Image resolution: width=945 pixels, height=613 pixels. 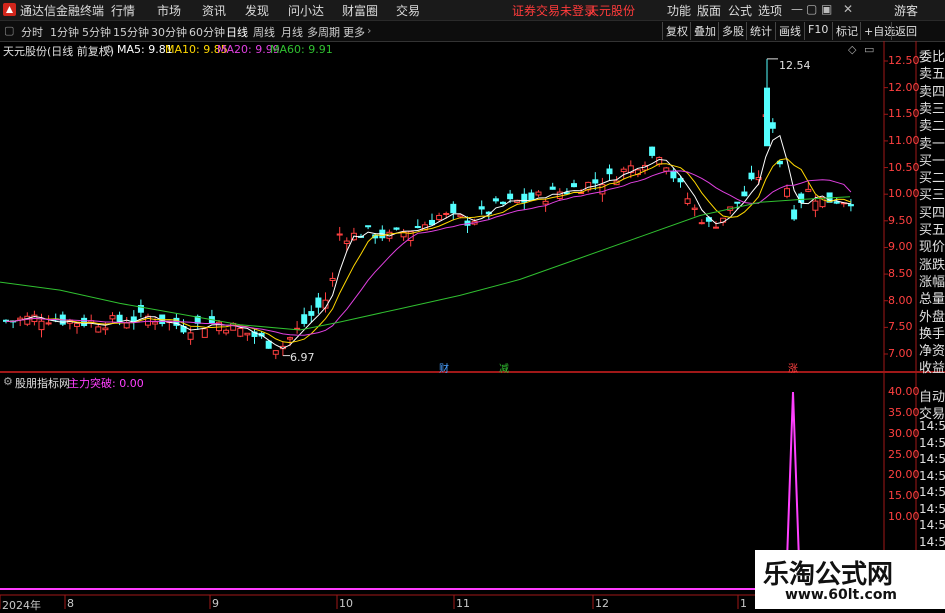 What do you see at coordinates (106, 383) in the screenshot?
I see `indicator-value: 主力突破: 0.00` at bounding box center [106, 383].